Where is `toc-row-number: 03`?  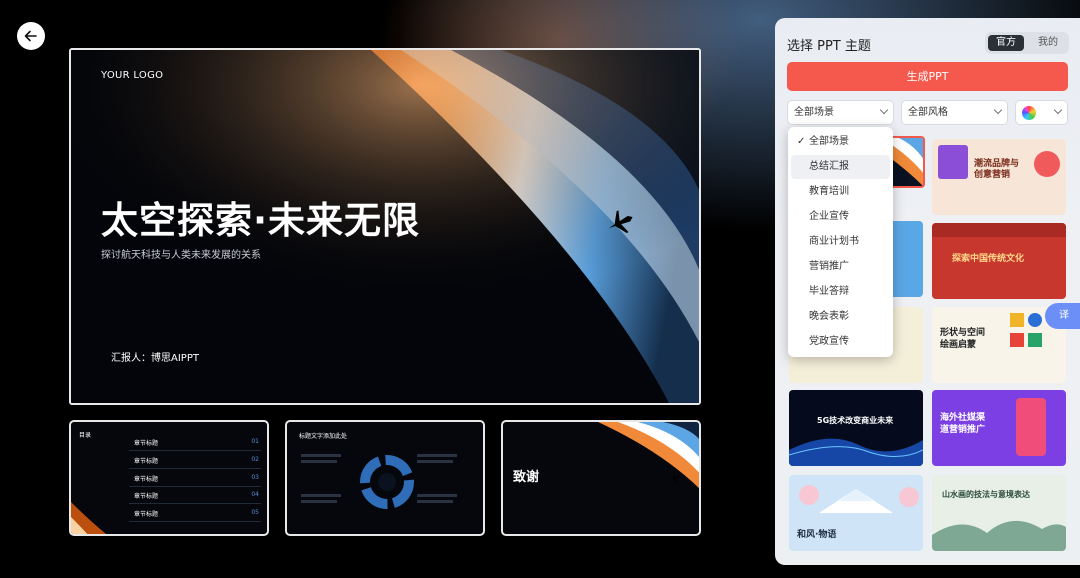
toc-row-number: 03 is located at coordinates (255, 477).